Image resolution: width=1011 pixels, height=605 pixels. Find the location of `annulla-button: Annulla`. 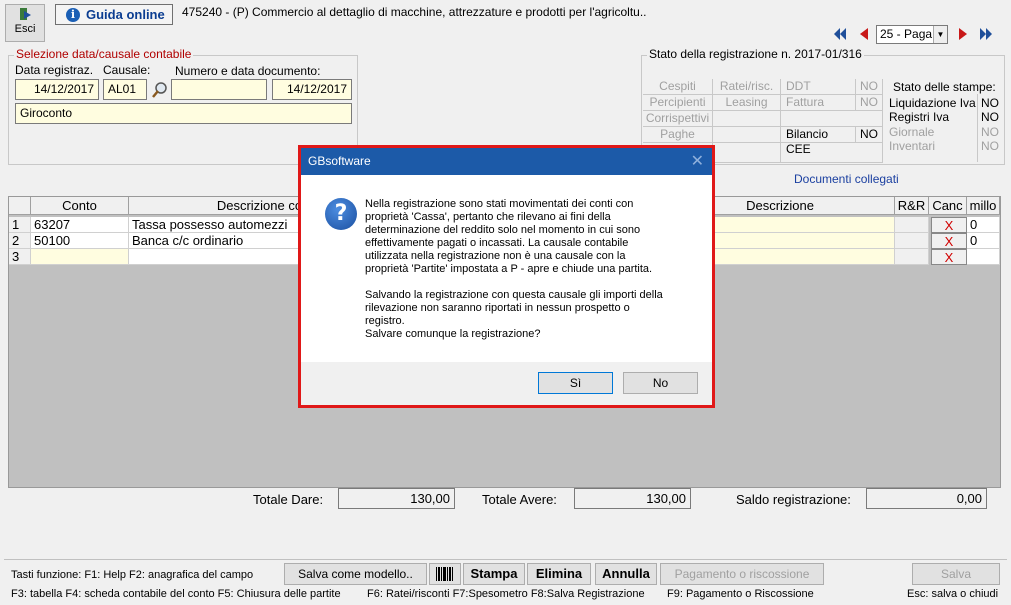

annulla-button: Annulla is located at coordinates (626, 574).